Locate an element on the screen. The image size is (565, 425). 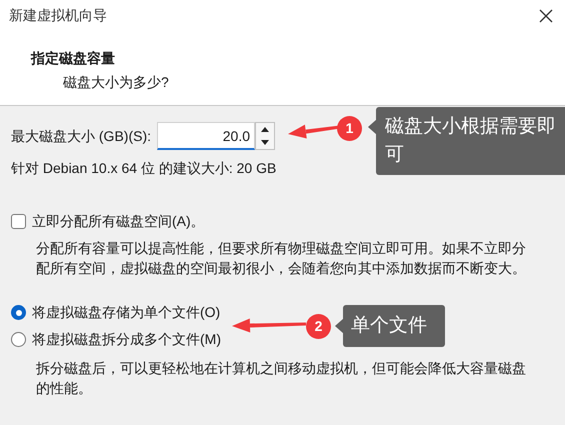
allocate-checkbox is located at coordinates (18, 221).